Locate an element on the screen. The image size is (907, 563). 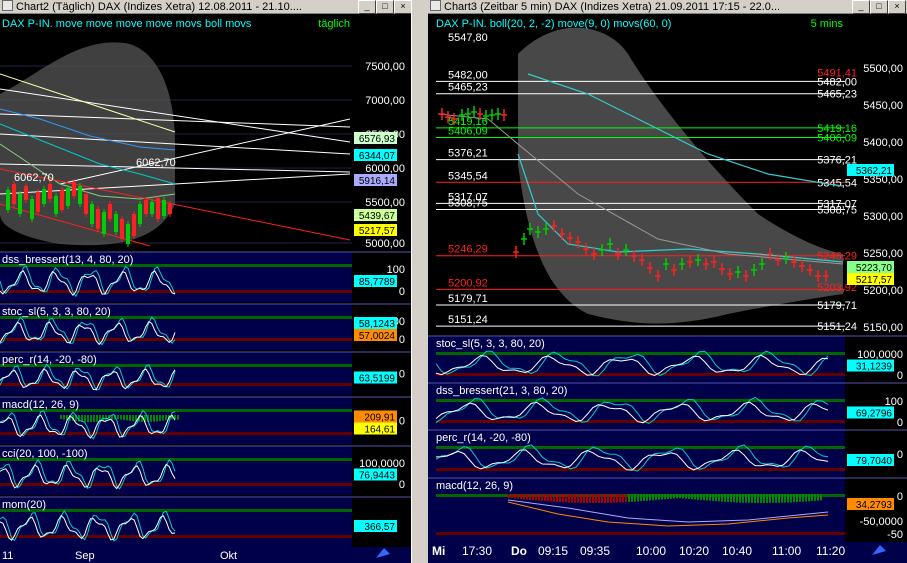
indicator-name: perc_r(14, -20, -80) is located at coordinates (49, 360).